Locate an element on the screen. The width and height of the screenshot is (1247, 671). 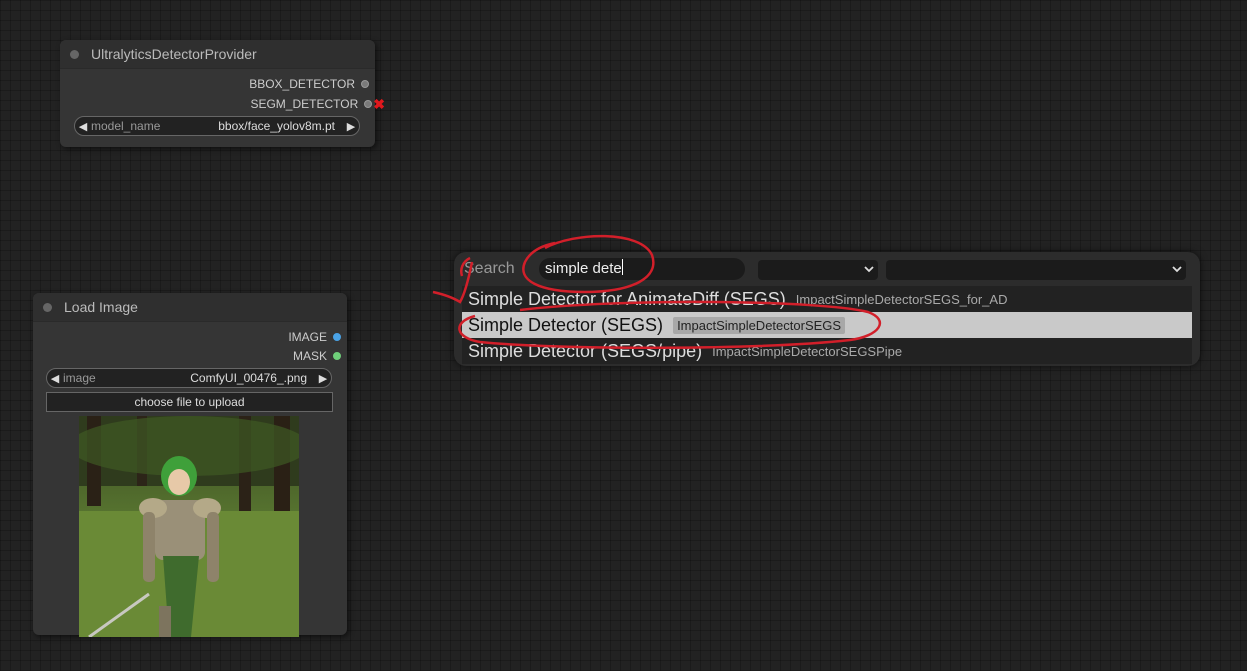
input-type-filter is located at coordinates (818, 270).